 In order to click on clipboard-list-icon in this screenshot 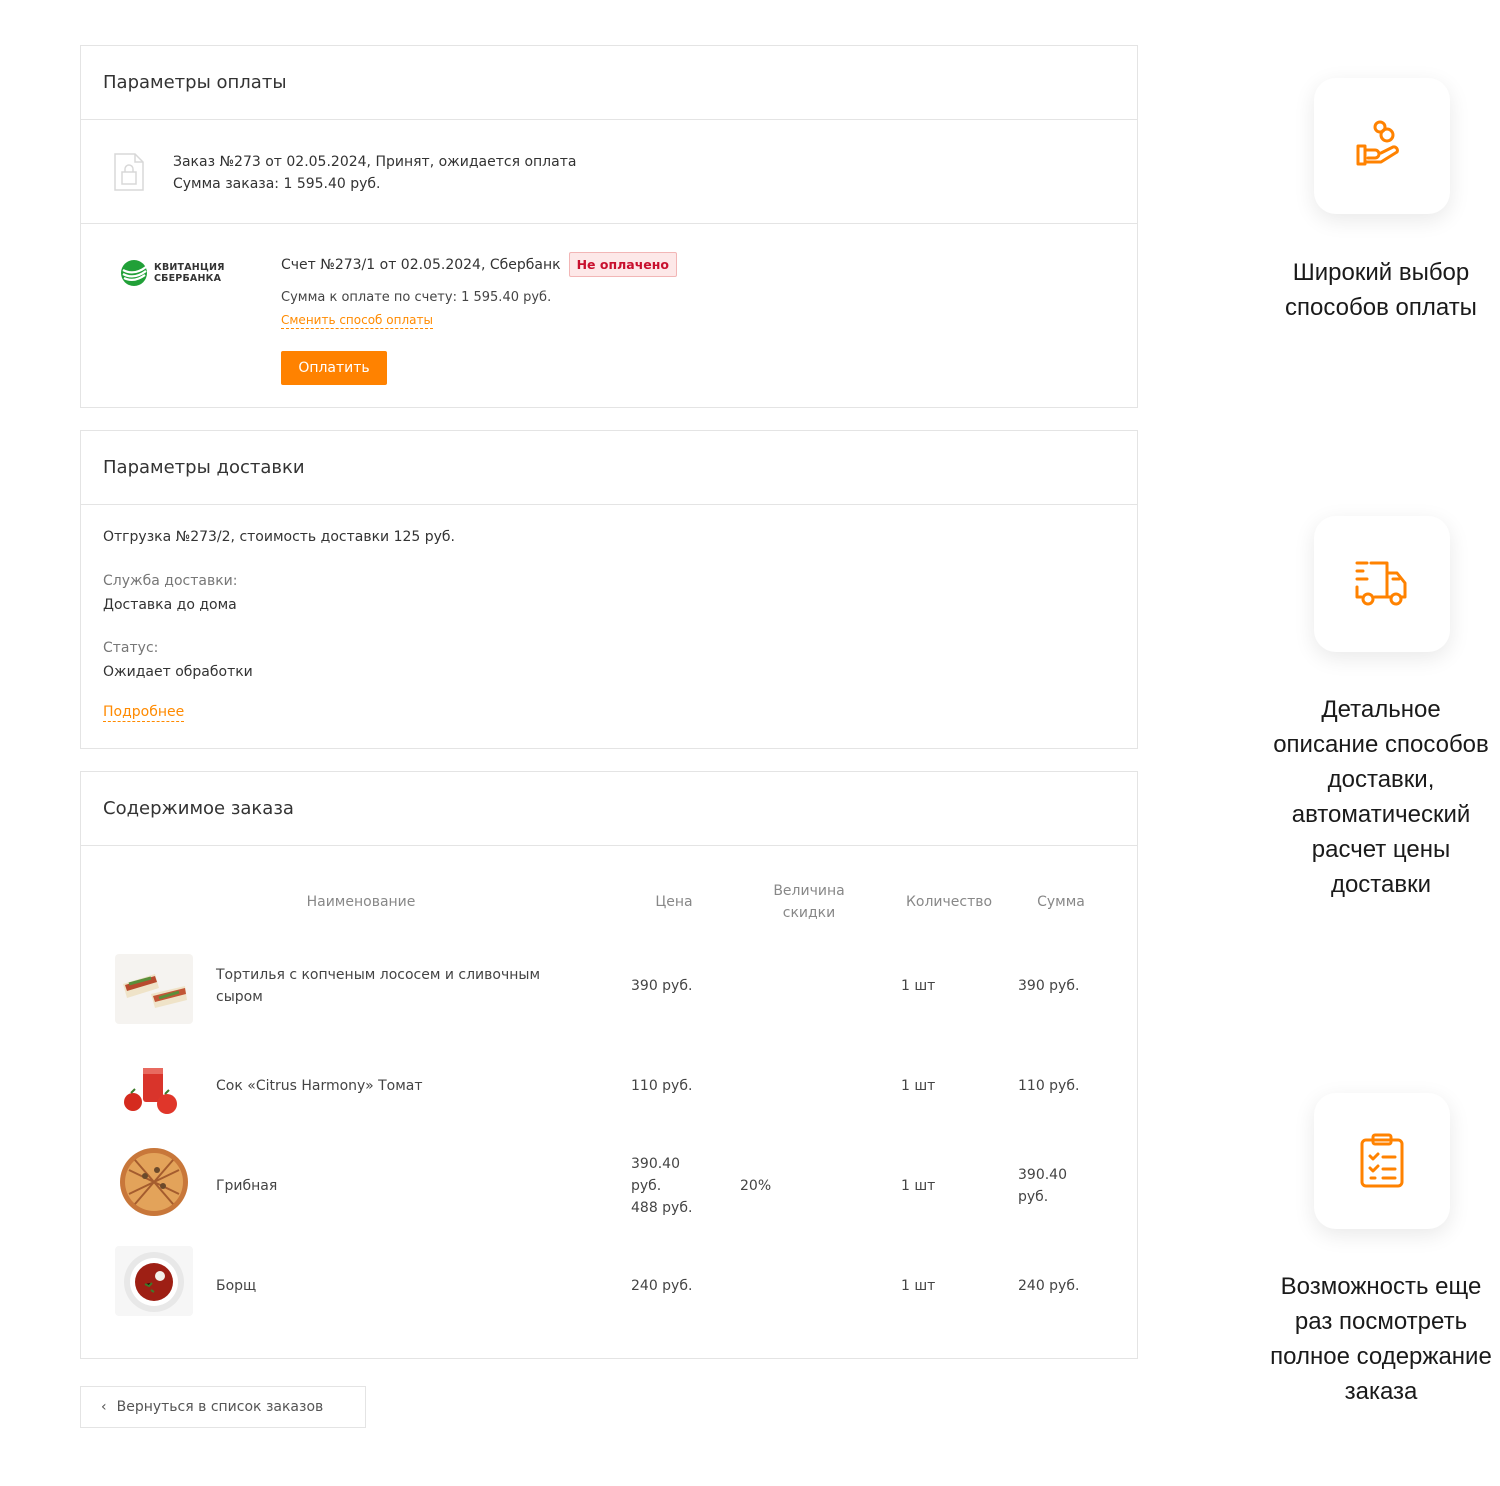, I will do `click(1382, 1160)`.